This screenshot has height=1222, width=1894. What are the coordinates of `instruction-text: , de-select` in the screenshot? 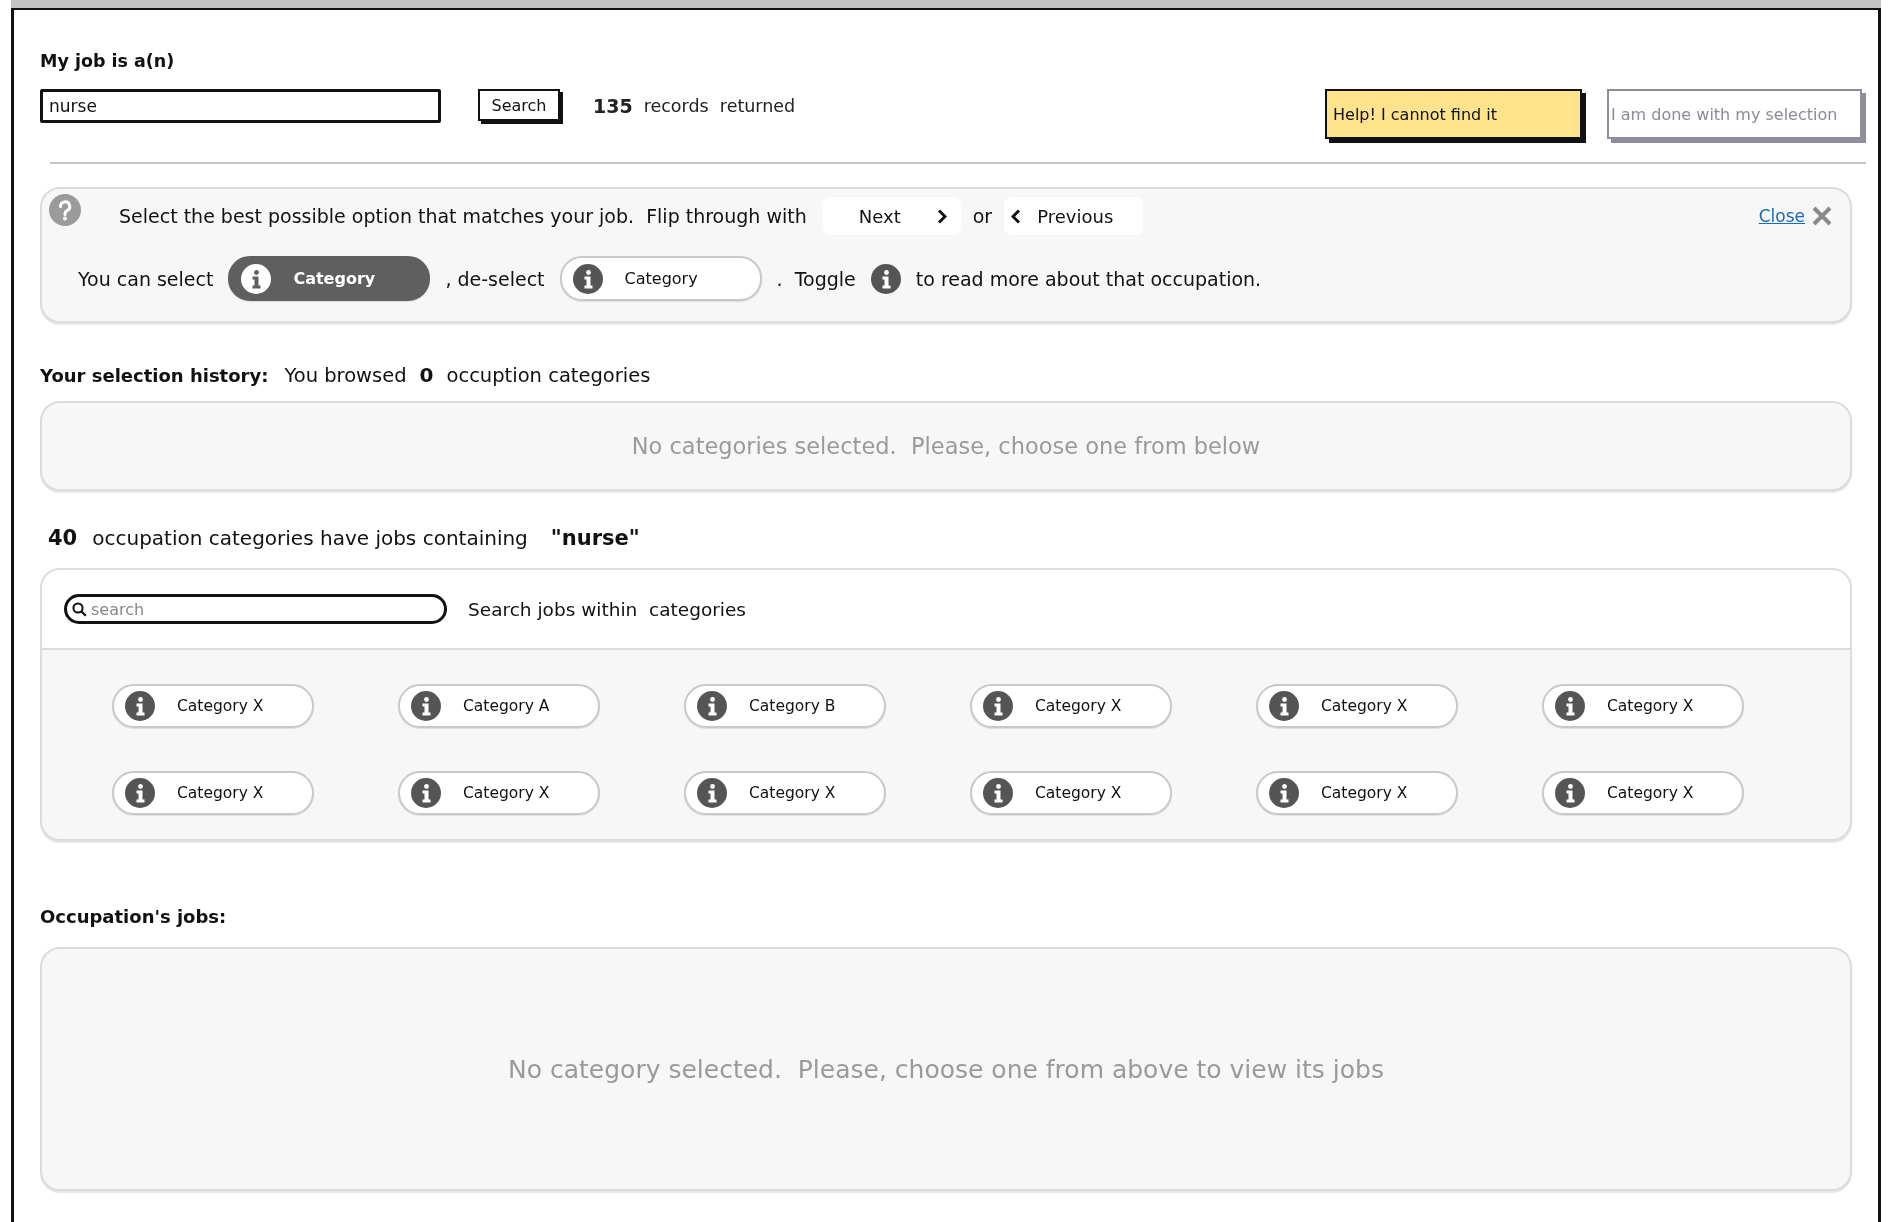 It's located at (495, 278).